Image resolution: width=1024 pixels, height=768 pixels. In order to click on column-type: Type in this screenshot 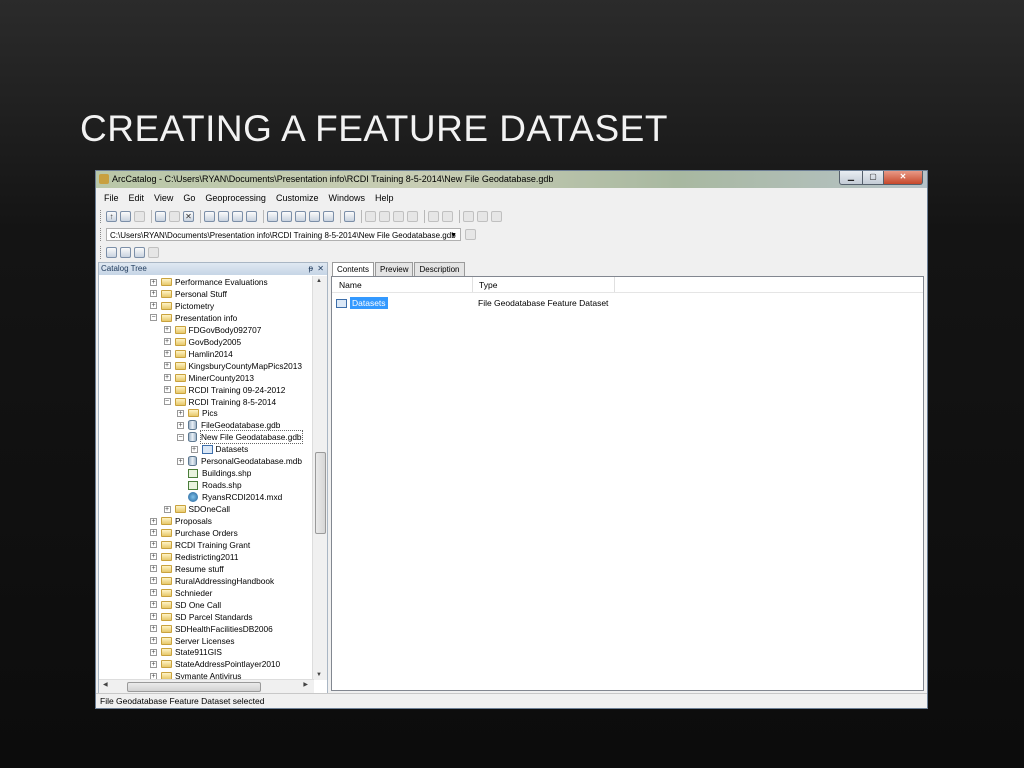, I will do `click(488, 285)`.